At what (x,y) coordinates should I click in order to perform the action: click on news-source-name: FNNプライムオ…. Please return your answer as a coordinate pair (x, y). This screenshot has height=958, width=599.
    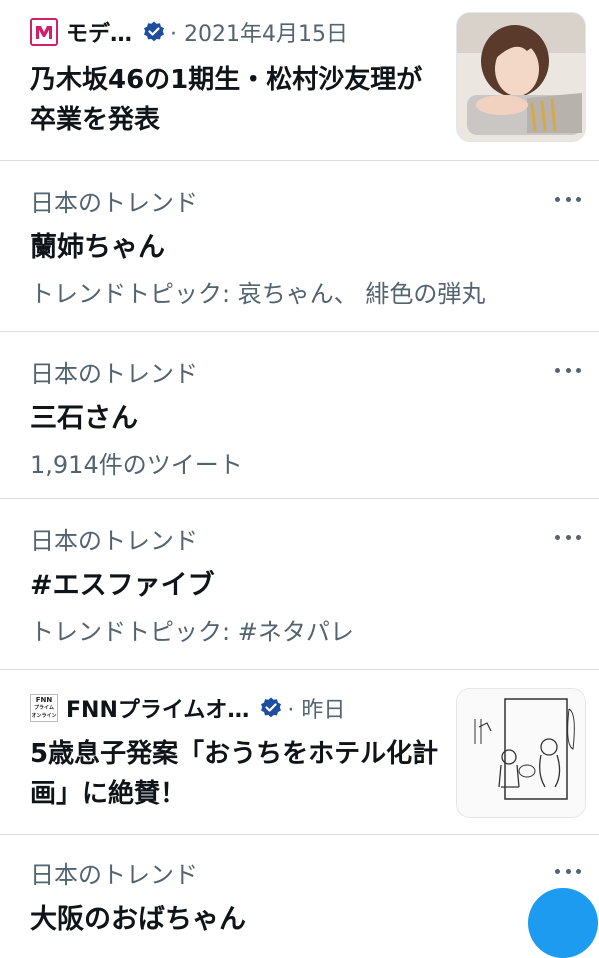
    Looking at the image, I should click on (157, 708).